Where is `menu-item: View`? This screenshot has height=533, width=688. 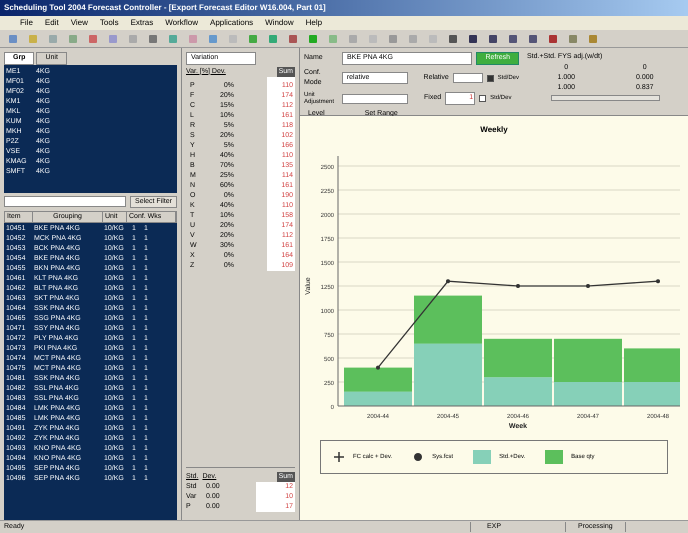 menu-item: View is located at coordinates (79, 23).